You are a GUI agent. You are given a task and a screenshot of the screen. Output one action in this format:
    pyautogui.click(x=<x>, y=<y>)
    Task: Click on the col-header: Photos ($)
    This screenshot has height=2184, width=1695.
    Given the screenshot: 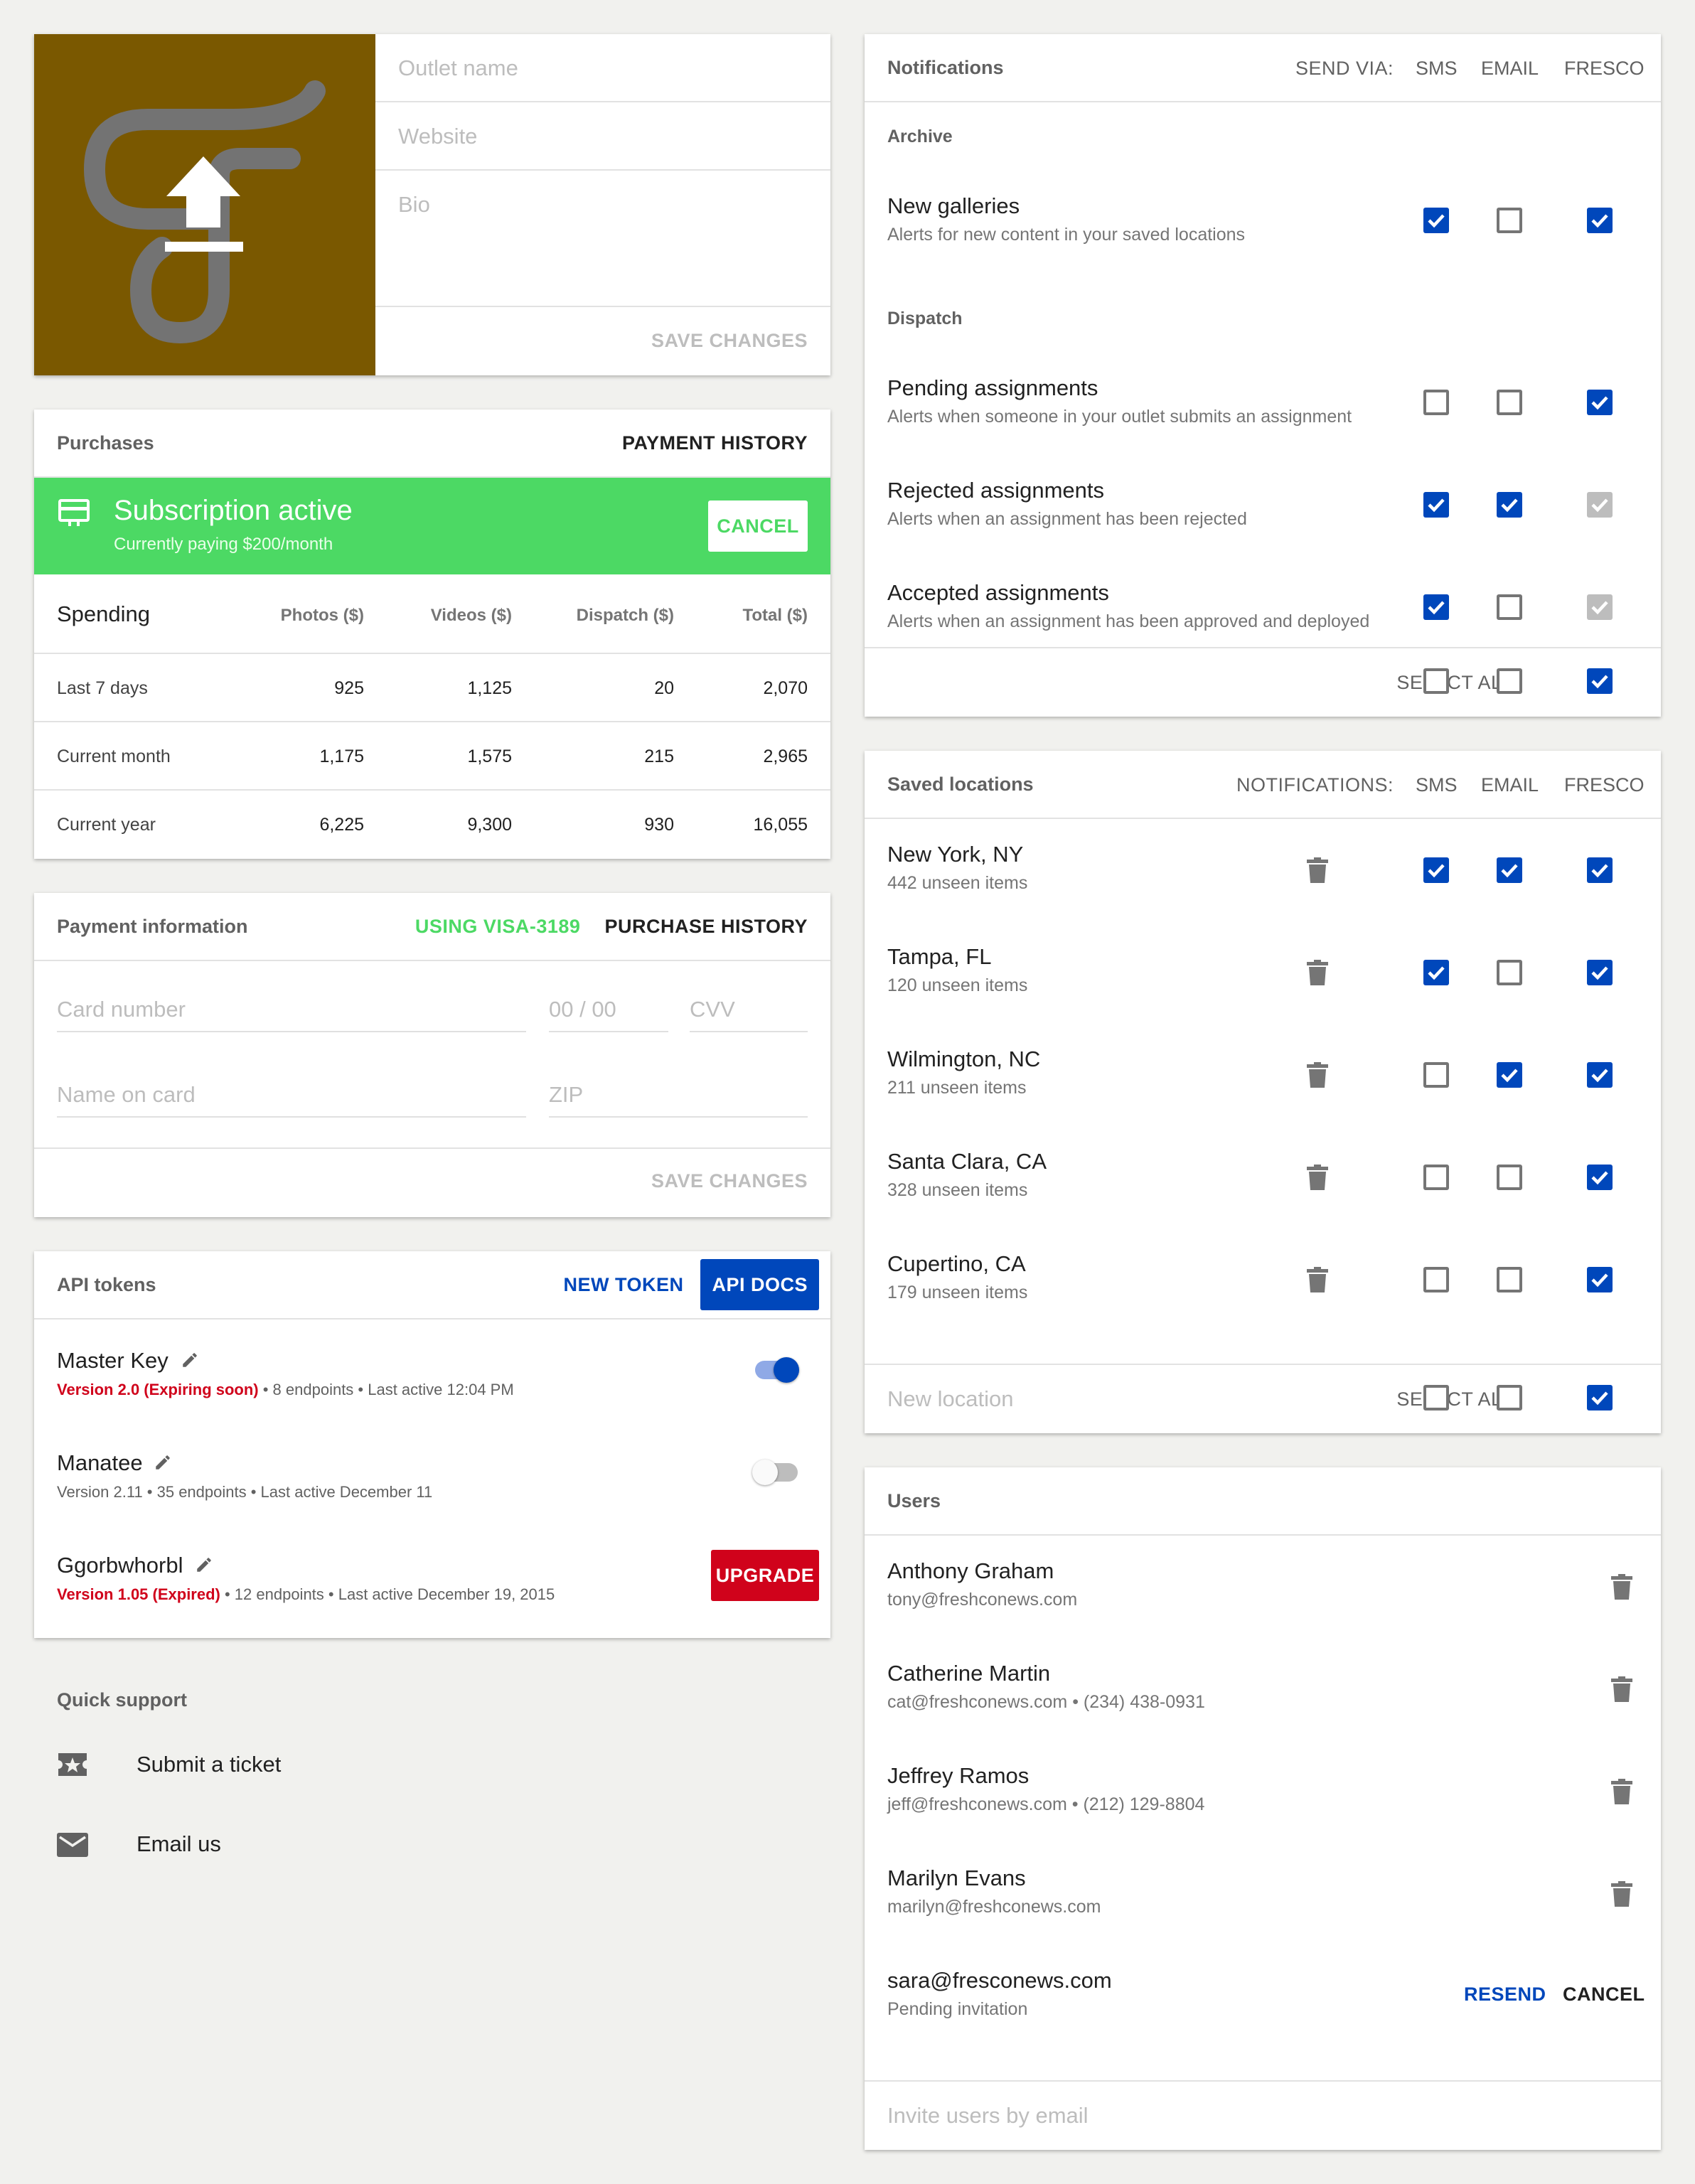 What is the action you would take?
    pyautogui.click(x=322, y=616)
    